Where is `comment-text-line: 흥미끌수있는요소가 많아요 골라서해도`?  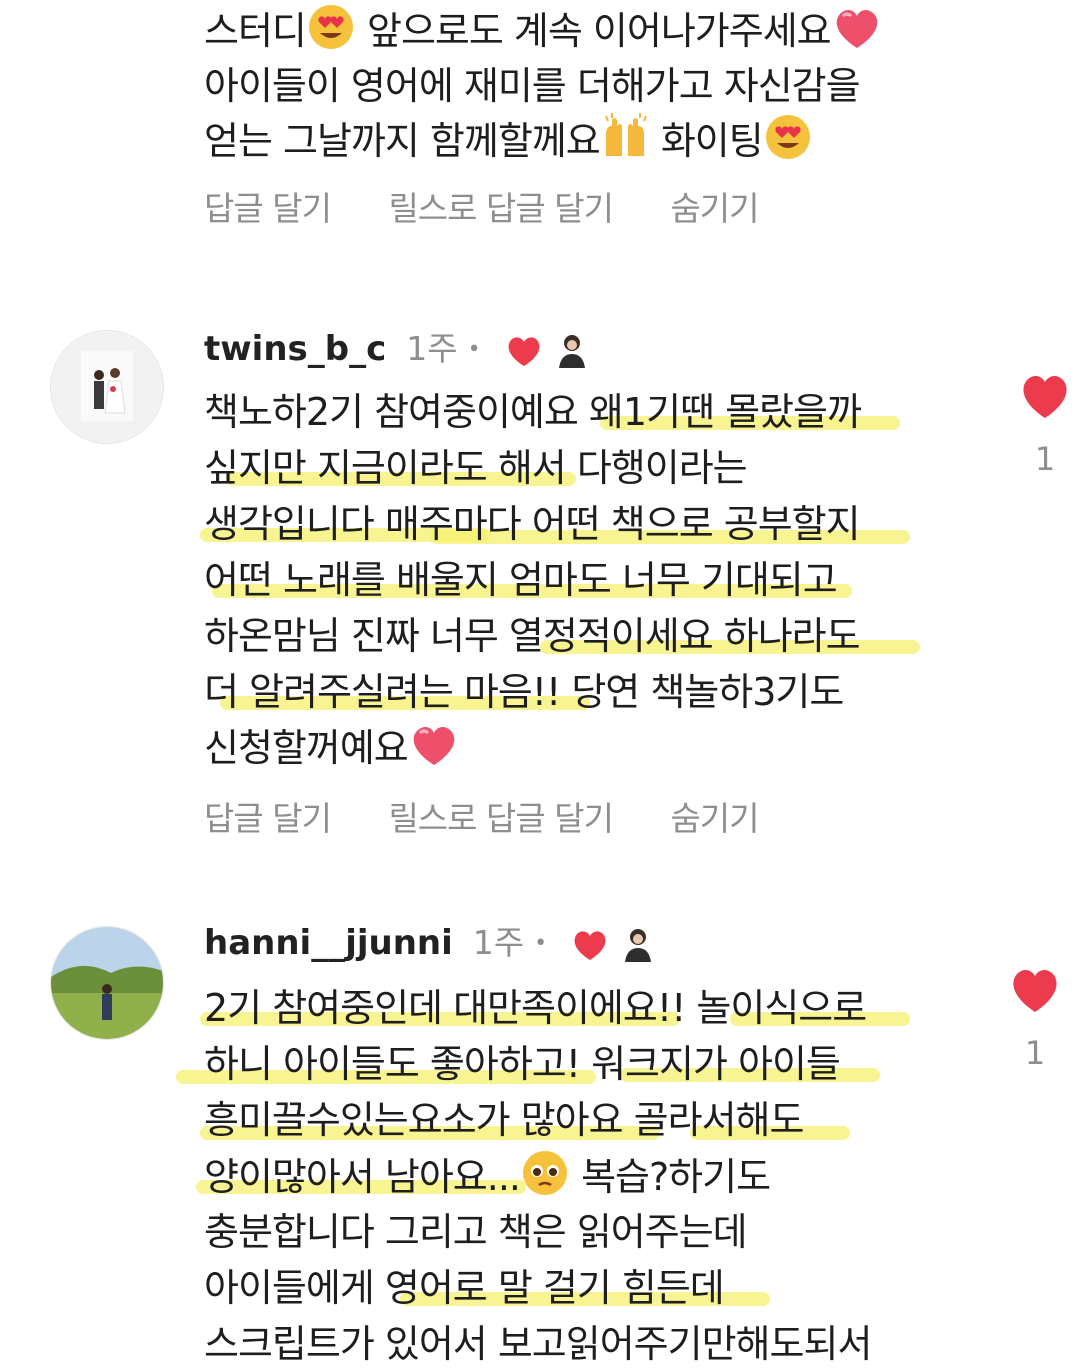
comment-text-line: 흥미끌수있는요소가 많아요 골라서해도 is located at coordinates (504, 1120).